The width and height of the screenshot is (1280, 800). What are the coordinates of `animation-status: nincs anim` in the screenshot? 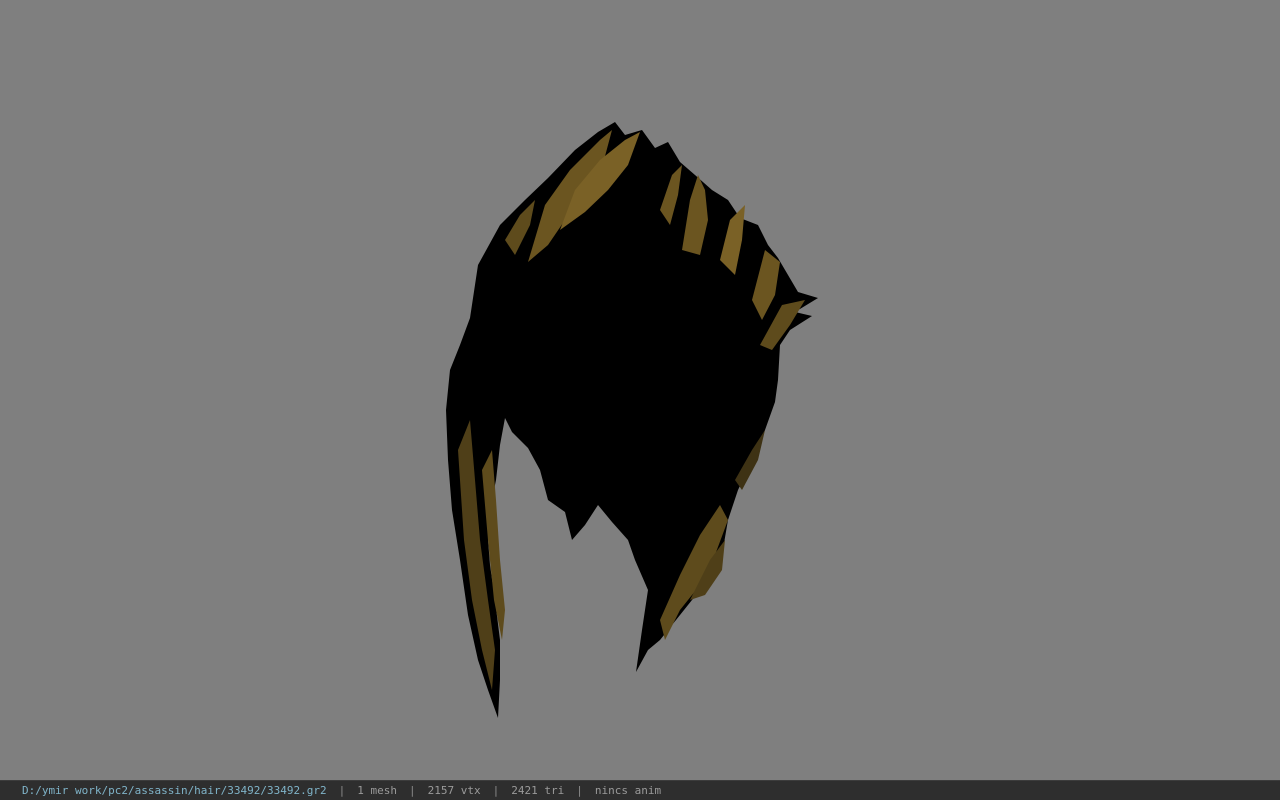 It's located at (628, 790).